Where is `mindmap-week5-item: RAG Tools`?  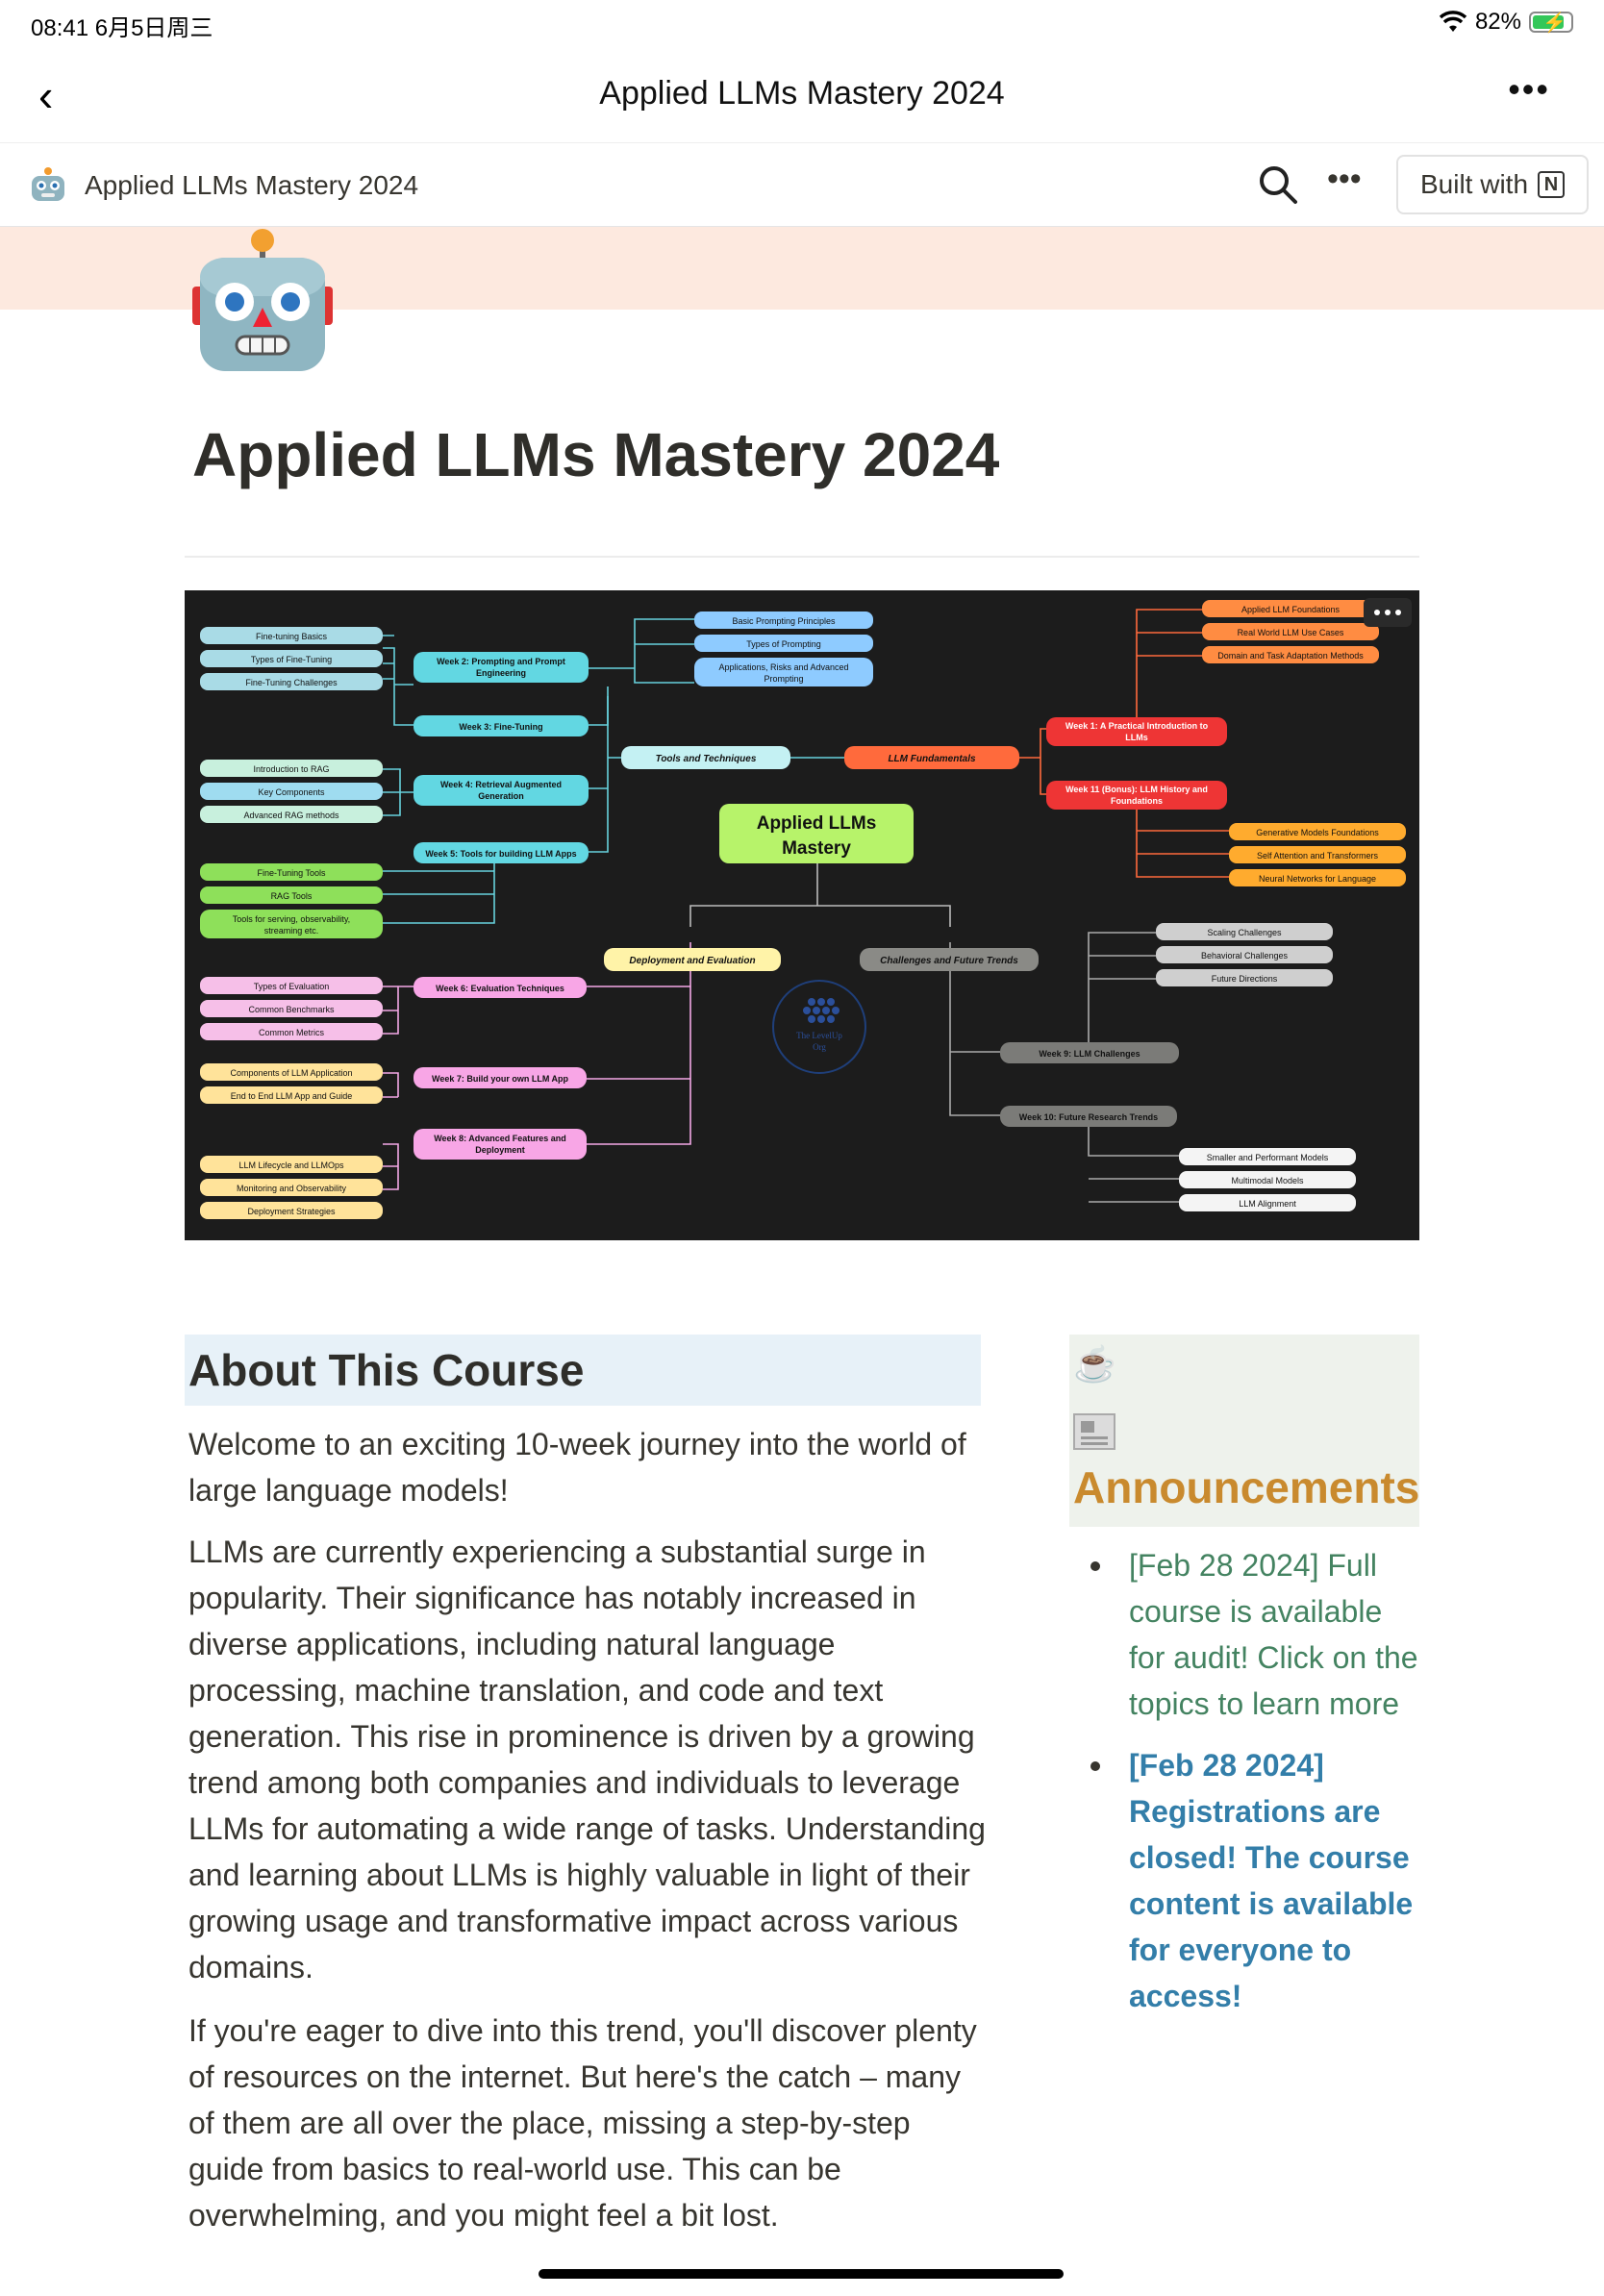
mindmap-week5-item: RAG Tools is located at coordinates (292, 896).